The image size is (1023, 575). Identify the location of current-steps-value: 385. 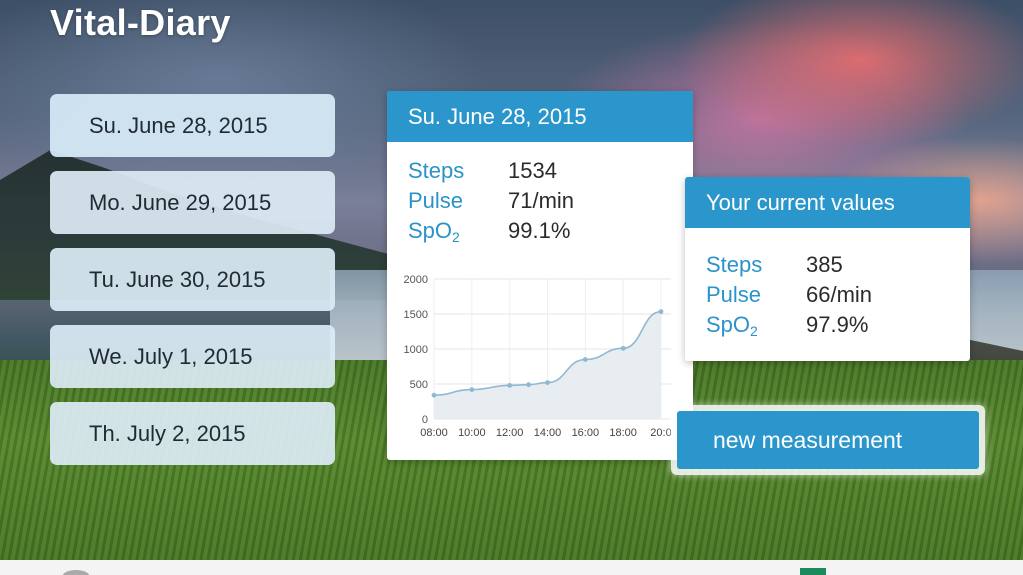
(824, 264).